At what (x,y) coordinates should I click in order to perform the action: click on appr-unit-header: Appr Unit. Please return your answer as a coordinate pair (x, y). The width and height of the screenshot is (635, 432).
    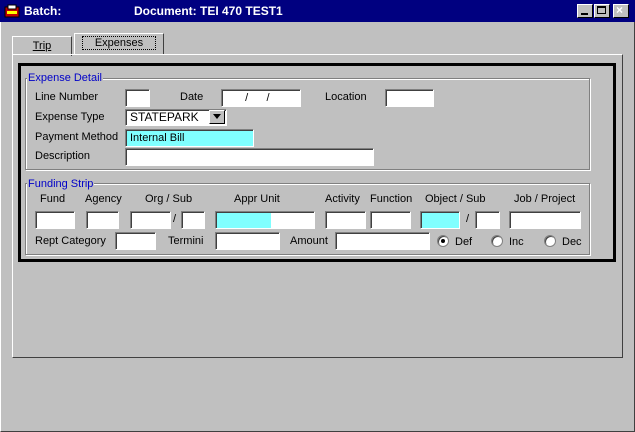
    Looking at the image, I should click on (257, 199).